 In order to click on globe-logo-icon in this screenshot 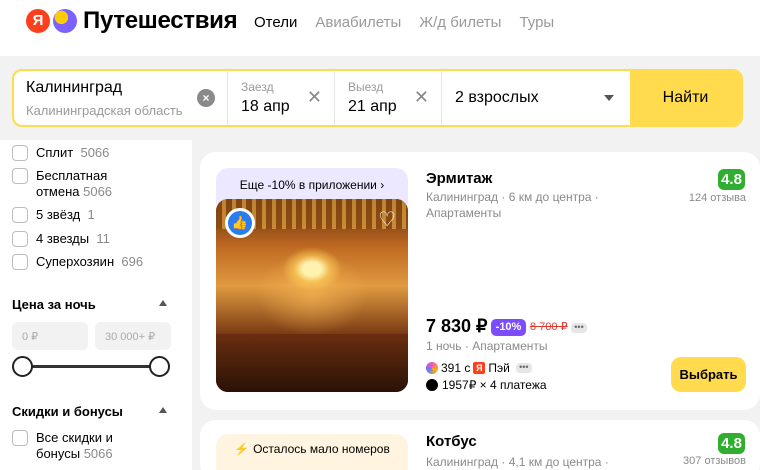, I will do `click(65, 21)`.